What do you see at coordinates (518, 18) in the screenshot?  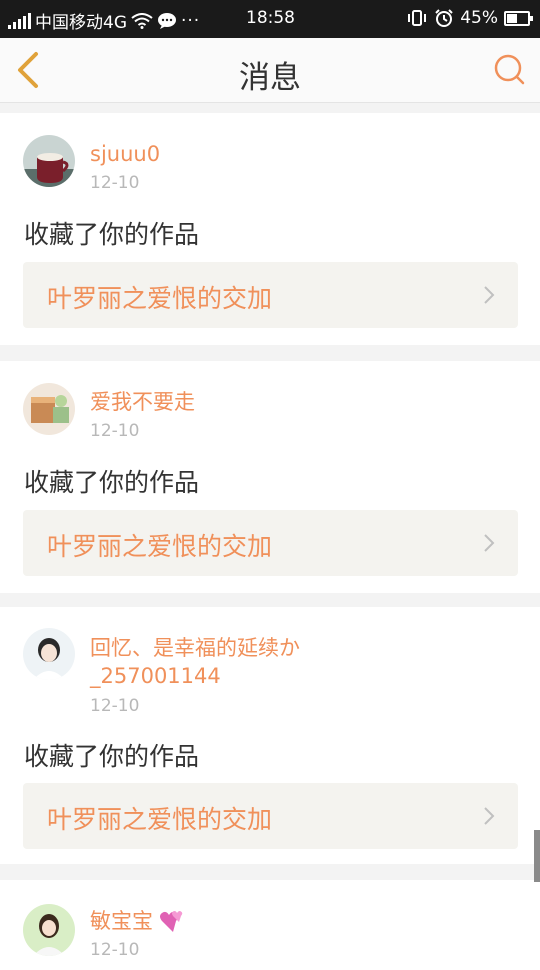 I see `battery-icon` at bounding box center [518, 18].